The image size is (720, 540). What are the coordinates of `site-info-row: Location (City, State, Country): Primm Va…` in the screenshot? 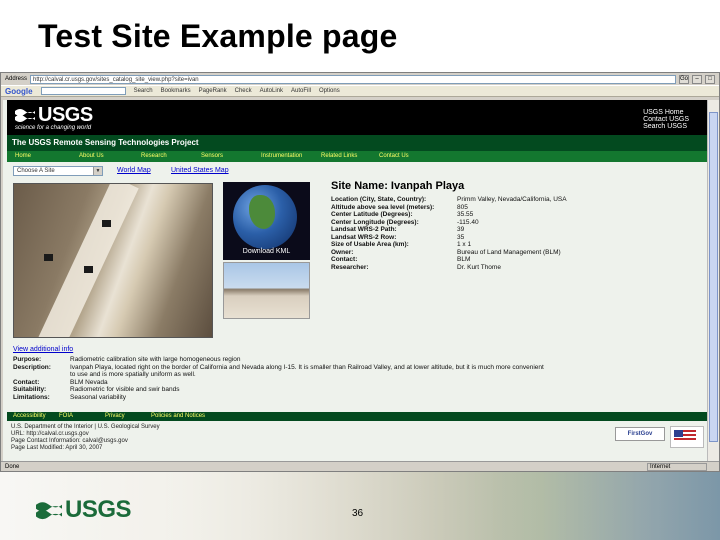 It's located at (449, 200).